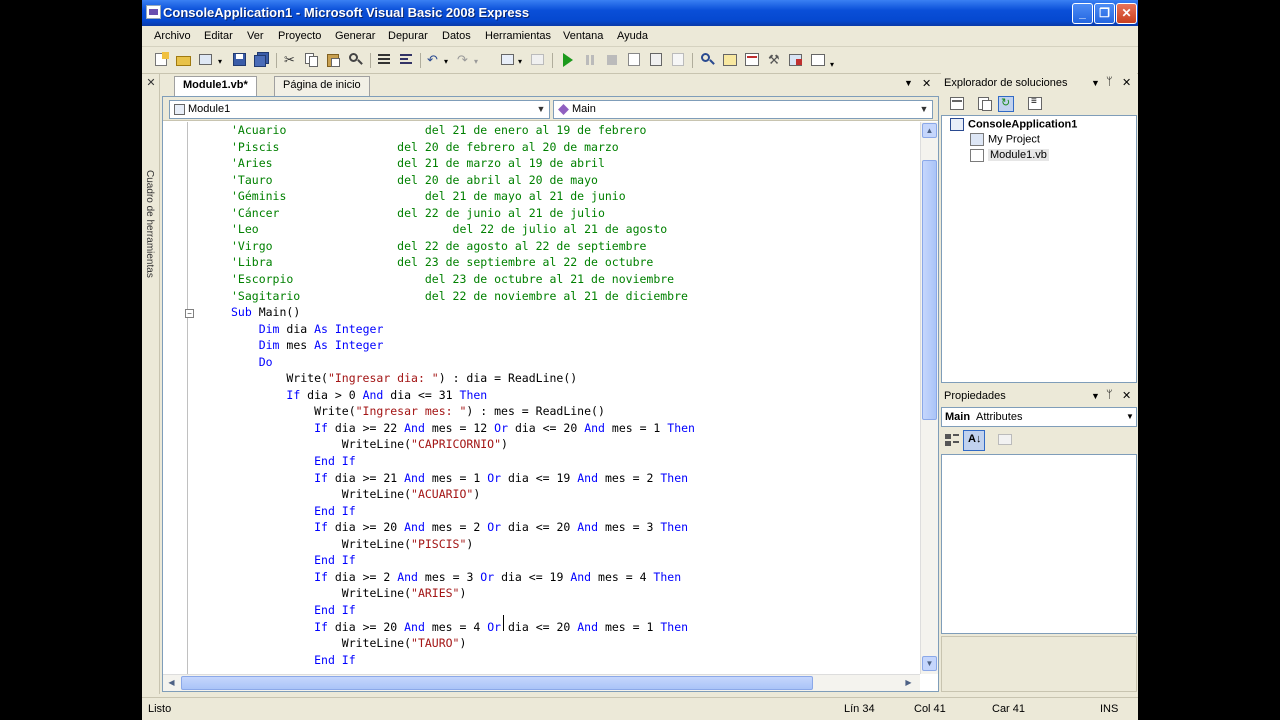  Describe the element at coordinates (172, 36) in the screenshot. I see `menu-archivo: Archivo` at that location.